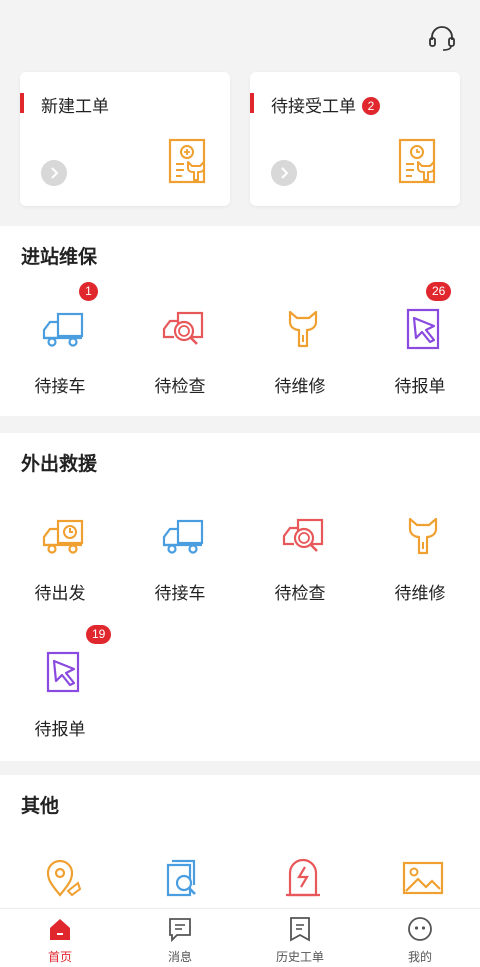  What do you see at coordinates (180, 930) in the screenshot?
I see `message-icon` at bounding box center [180, 930].